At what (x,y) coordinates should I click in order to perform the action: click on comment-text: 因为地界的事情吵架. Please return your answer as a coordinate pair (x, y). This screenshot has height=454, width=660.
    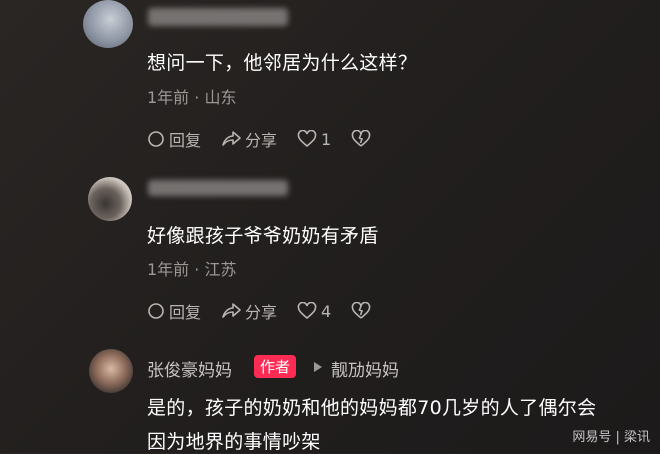
    Looking at the image, I should click on (234, 442).